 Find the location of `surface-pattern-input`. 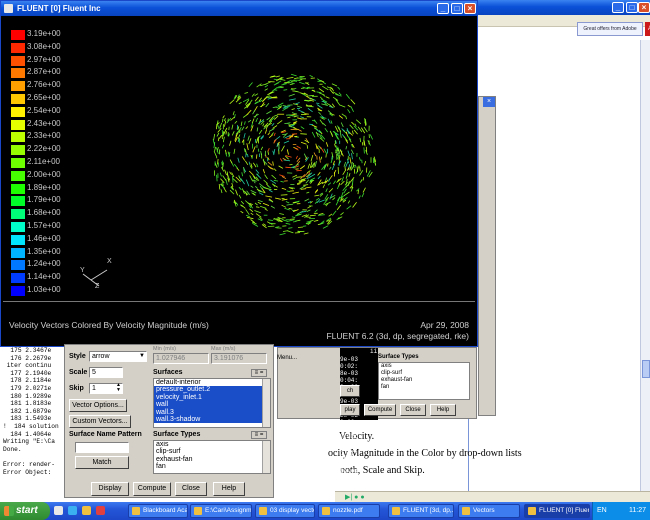

surface-pattern-input is located at coordinates (102, 447).